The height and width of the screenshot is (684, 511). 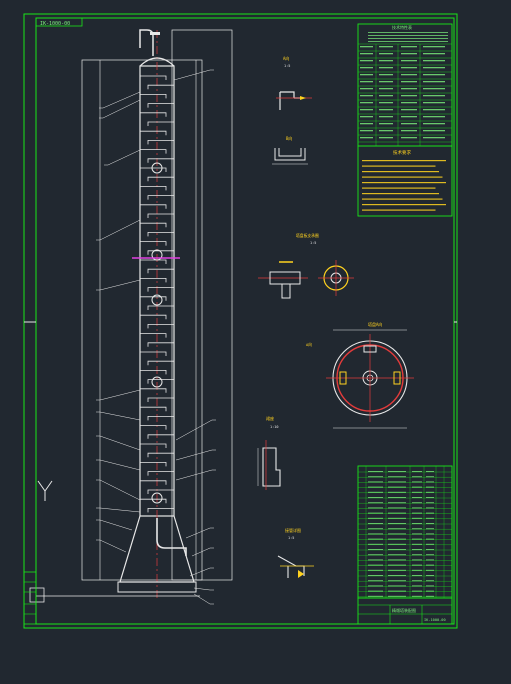 I want to click on detail-lower-view: 裙座 1:10, so click(x=269, y=452).